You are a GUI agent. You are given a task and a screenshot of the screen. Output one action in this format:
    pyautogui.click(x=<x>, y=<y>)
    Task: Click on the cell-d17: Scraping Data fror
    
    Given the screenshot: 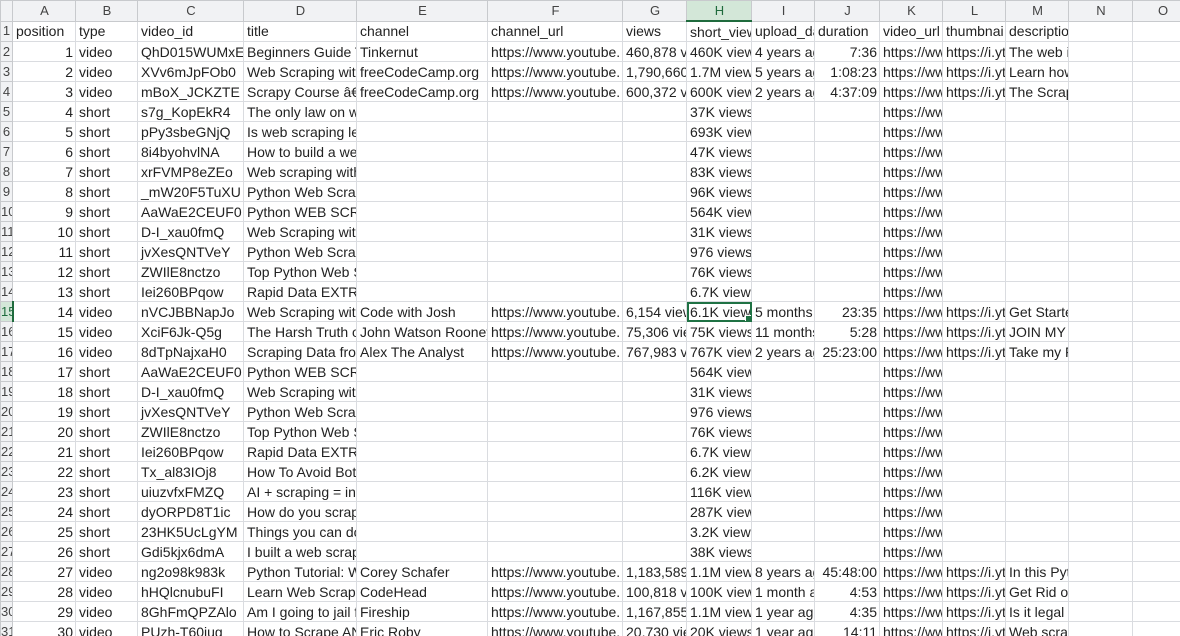 What is the action you would take?
    pyautogui.click(x=300, y=351)
    